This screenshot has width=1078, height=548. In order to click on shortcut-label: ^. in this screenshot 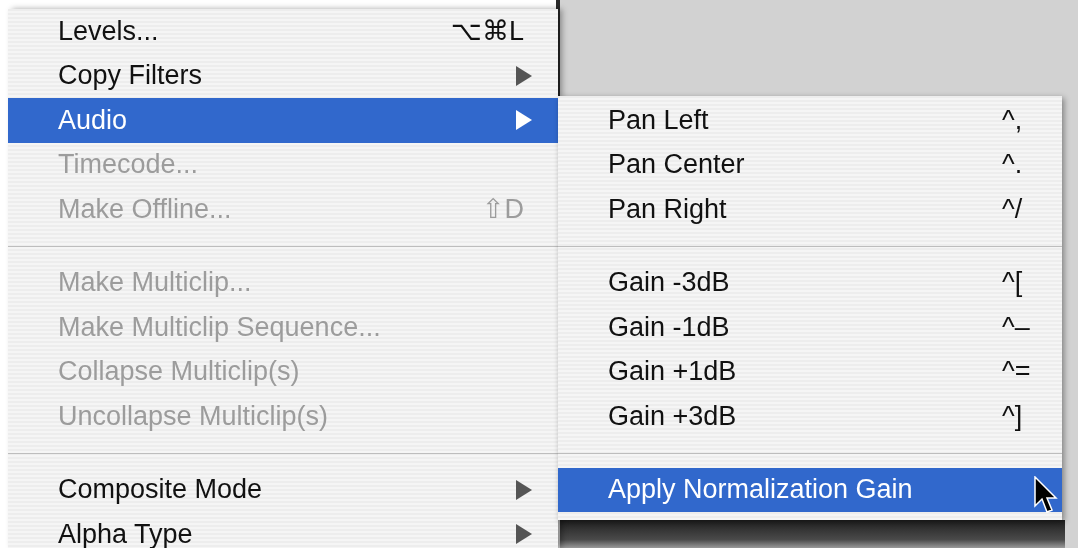, I will do `click(1013, 165)`.